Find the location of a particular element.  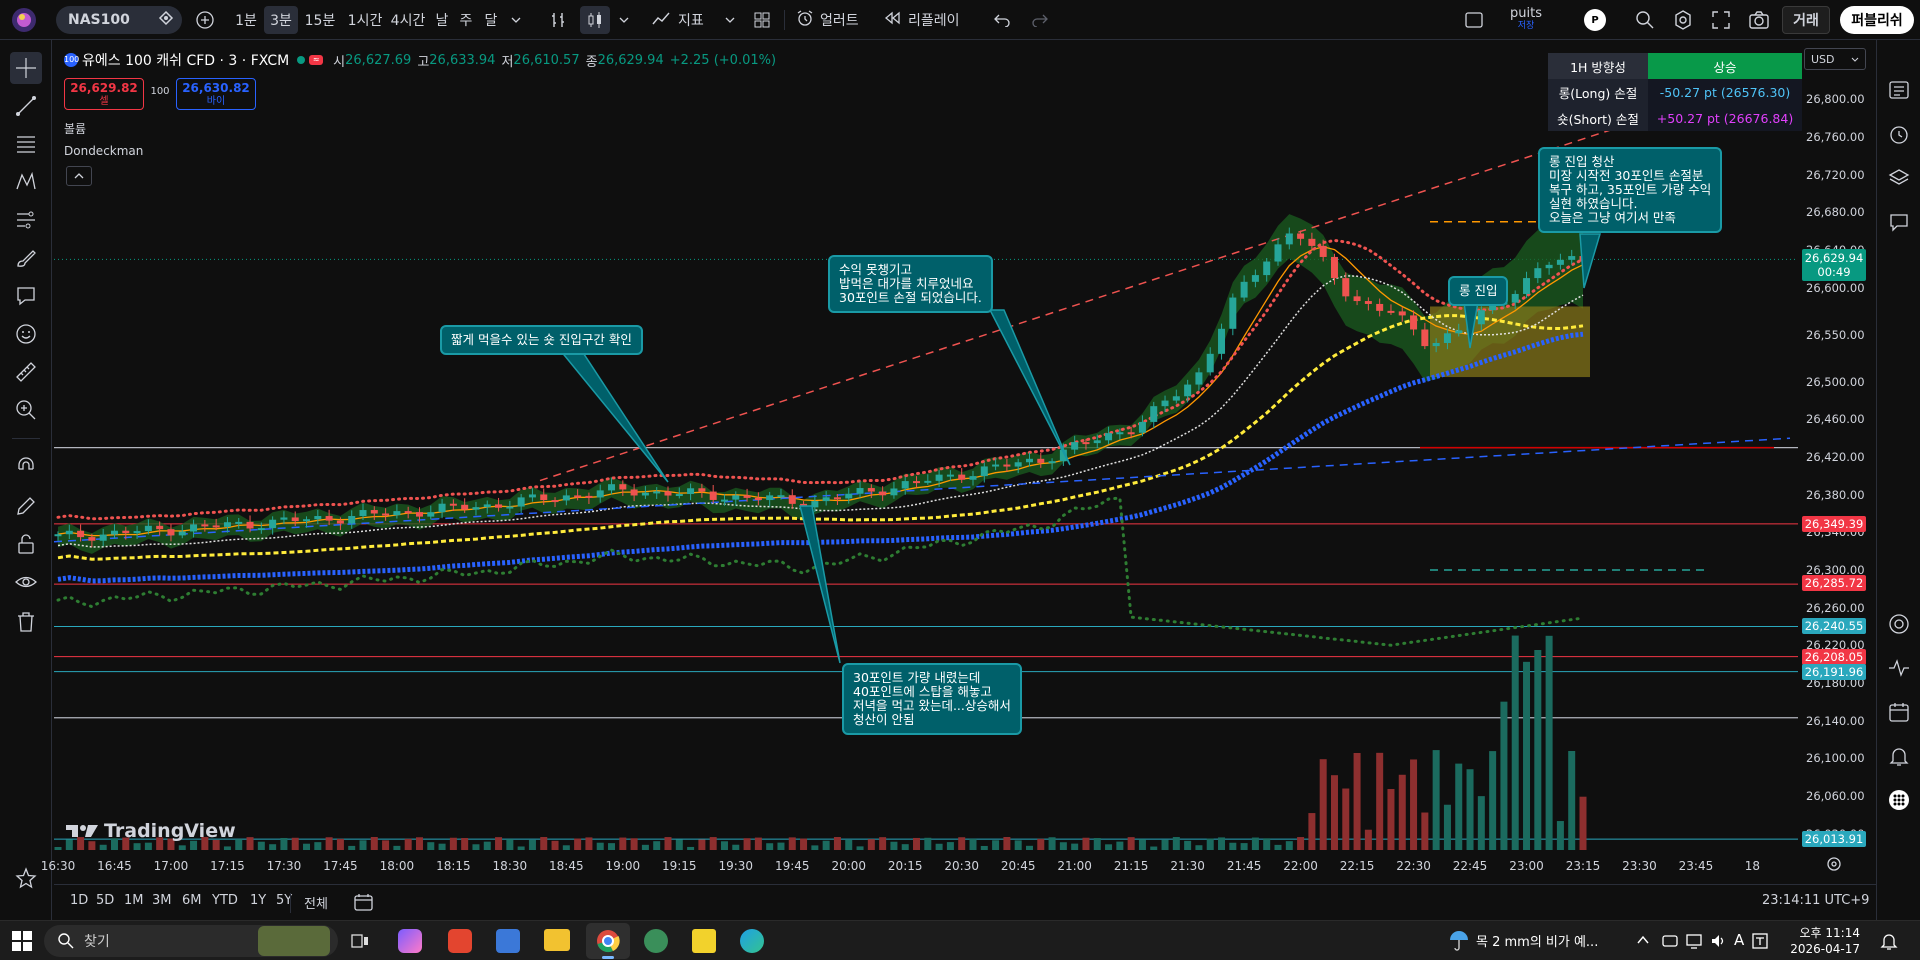

publish-button: 퍼블리쉬 is located at coordinates (1877, 20).